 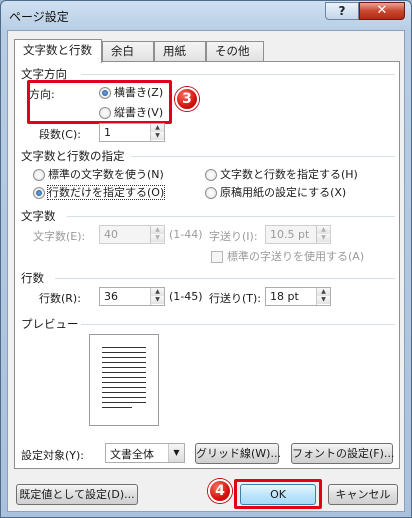 I want to click on radio-manuscript: 原稿用紙の設定にする(X), so click(x=275, y=192).